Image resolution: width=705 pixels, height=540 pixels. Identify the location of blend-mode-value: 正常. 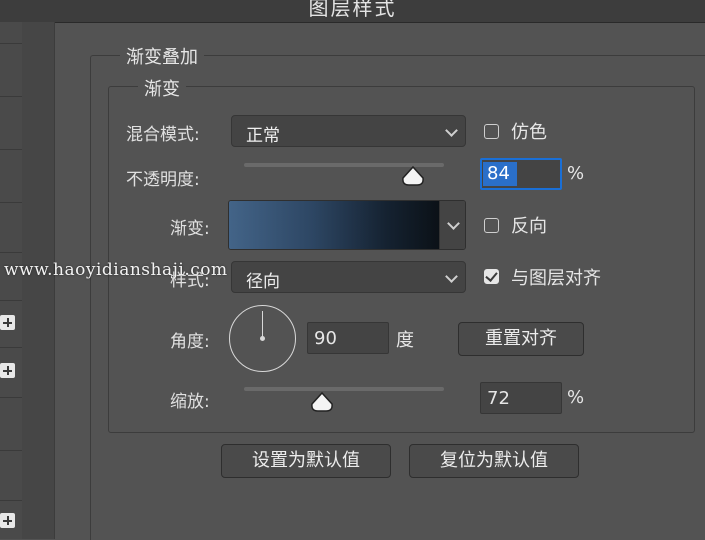
(263, 136).